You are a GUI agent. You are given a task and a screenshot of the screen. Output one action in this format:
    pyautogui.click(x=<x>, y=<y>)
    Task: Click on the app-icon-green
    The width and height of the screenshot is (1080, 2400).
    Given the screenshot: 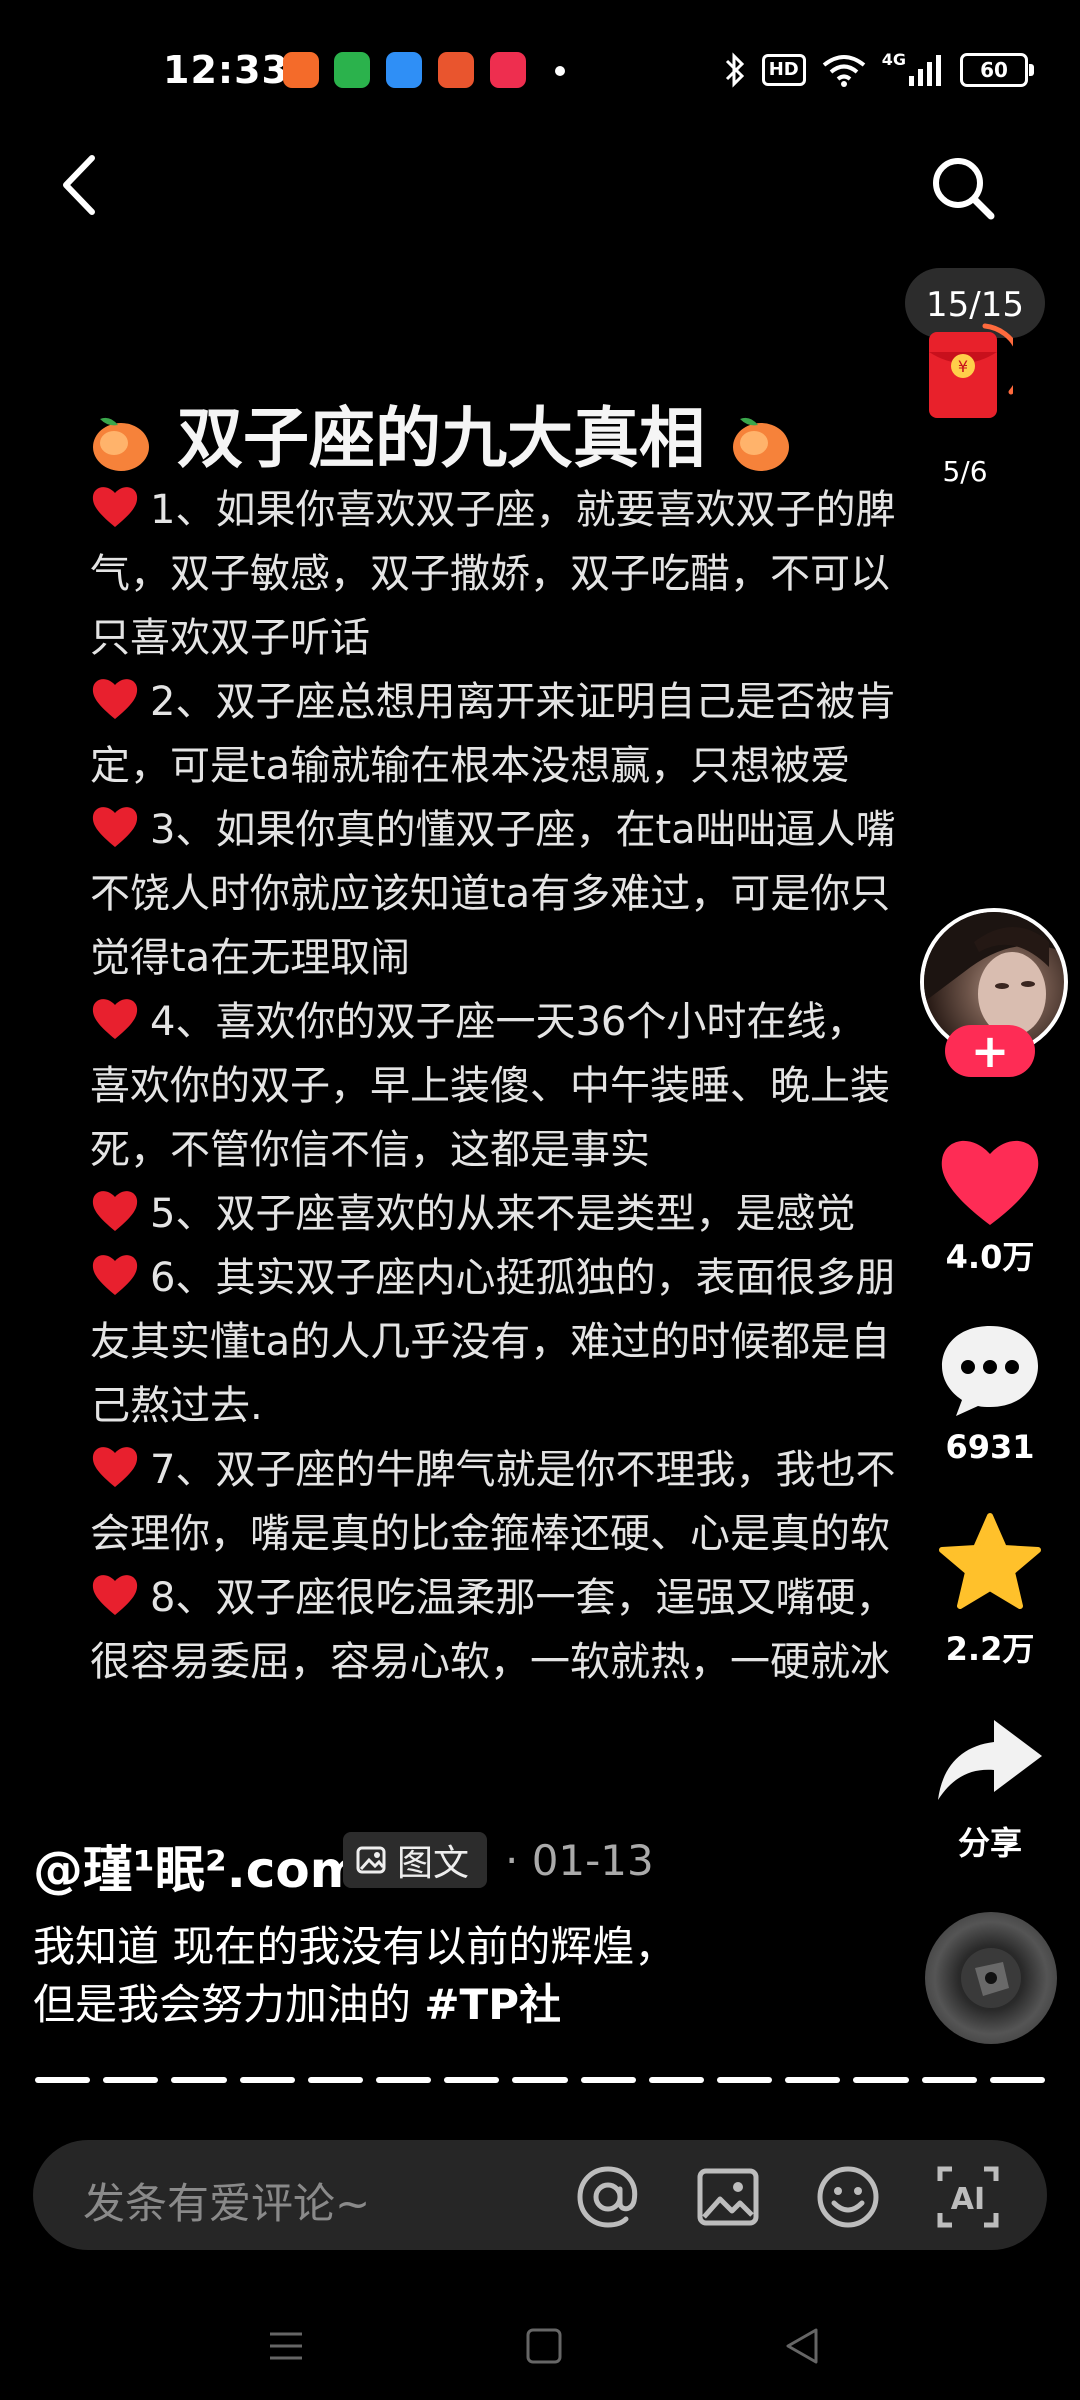 What is the action you would take?
    pyautogui.click(x=352, y=70)
    